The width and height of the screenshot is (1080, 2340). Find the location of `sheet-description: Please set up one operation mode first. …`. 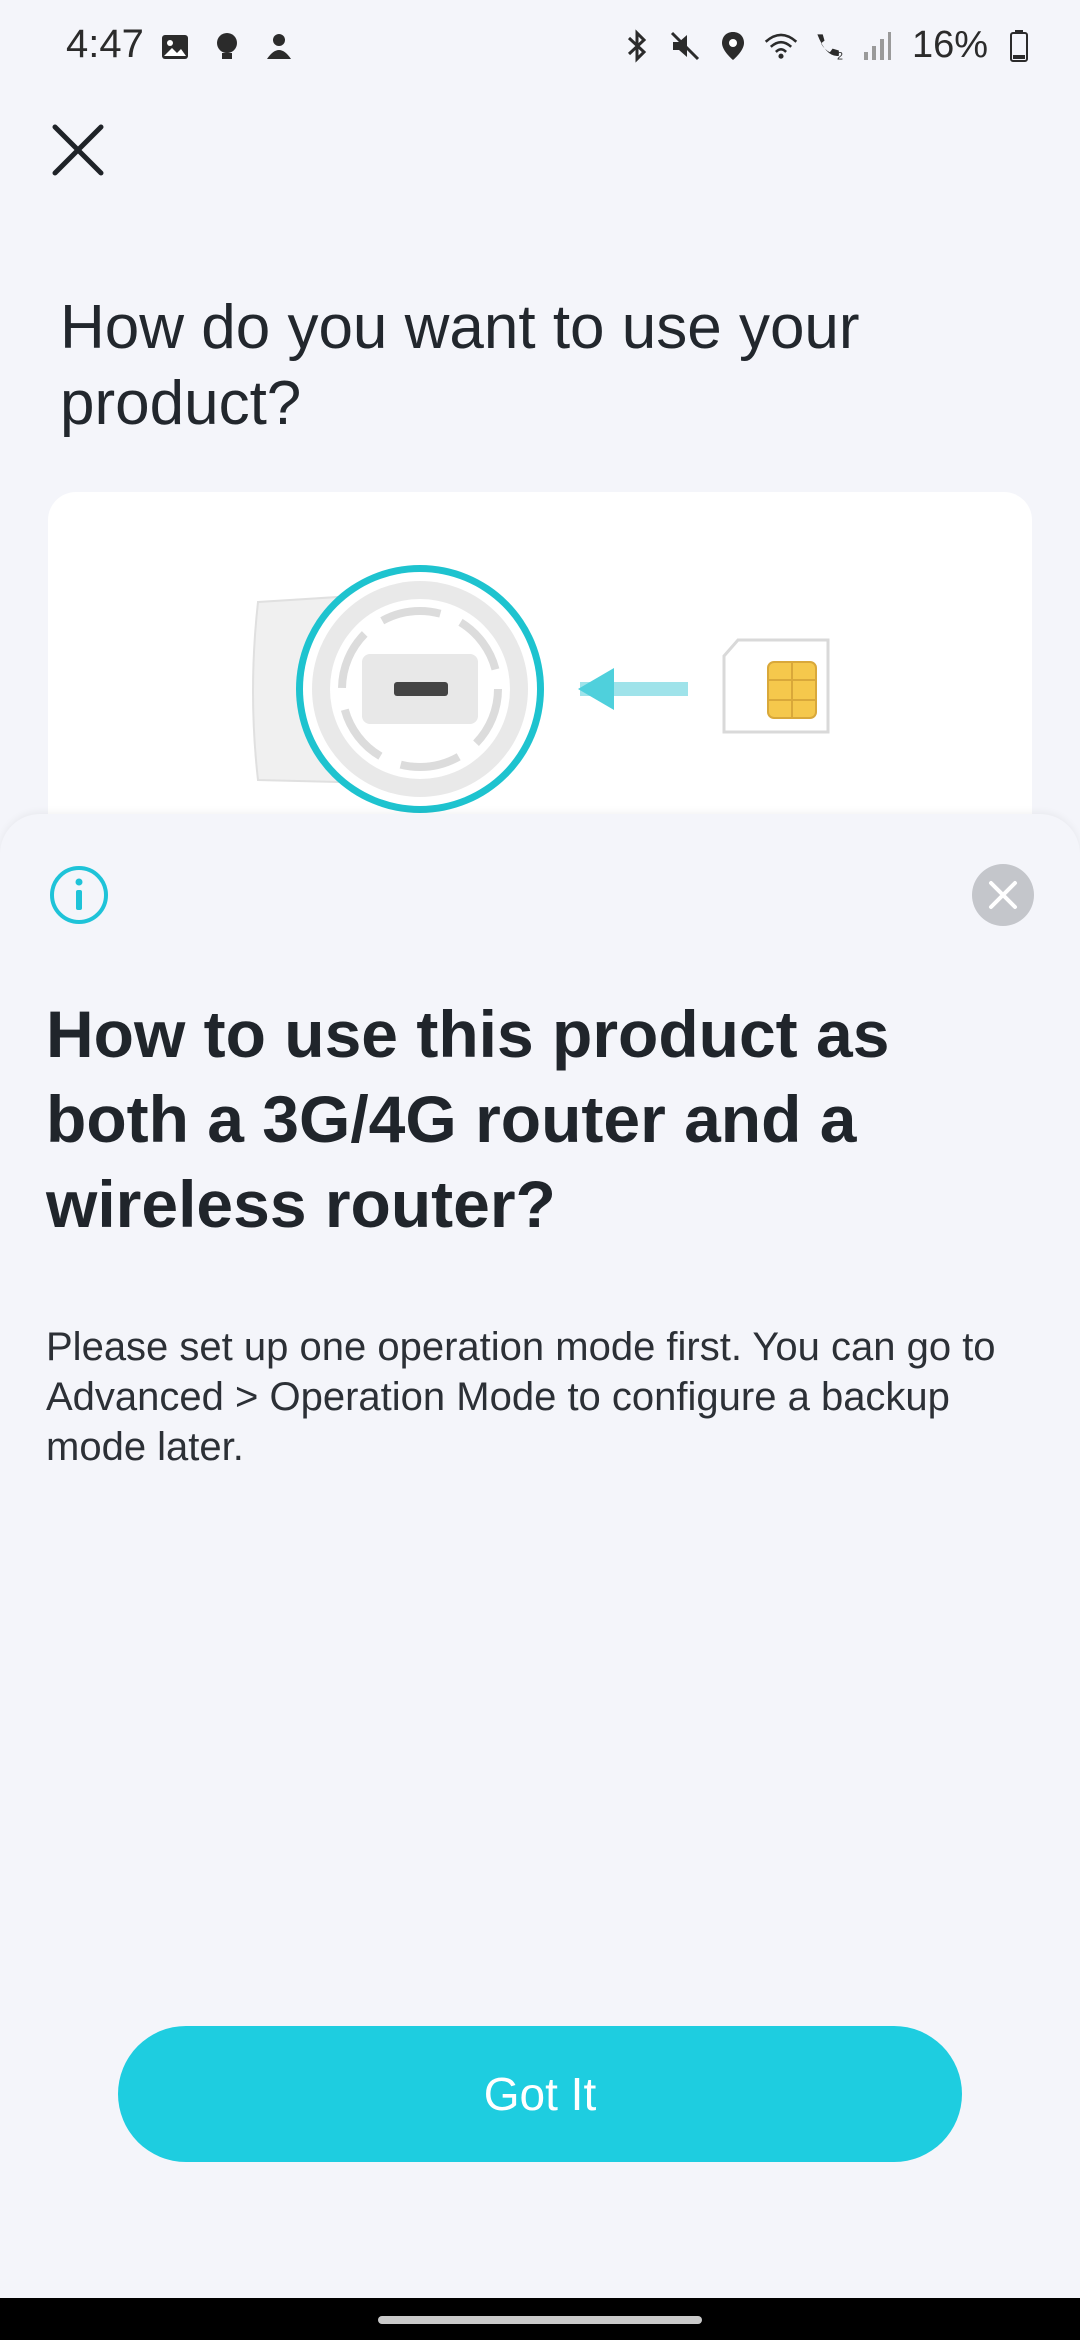

sheet-description: Please set up one operation mode first. … is located at coordinates (521, 1397).